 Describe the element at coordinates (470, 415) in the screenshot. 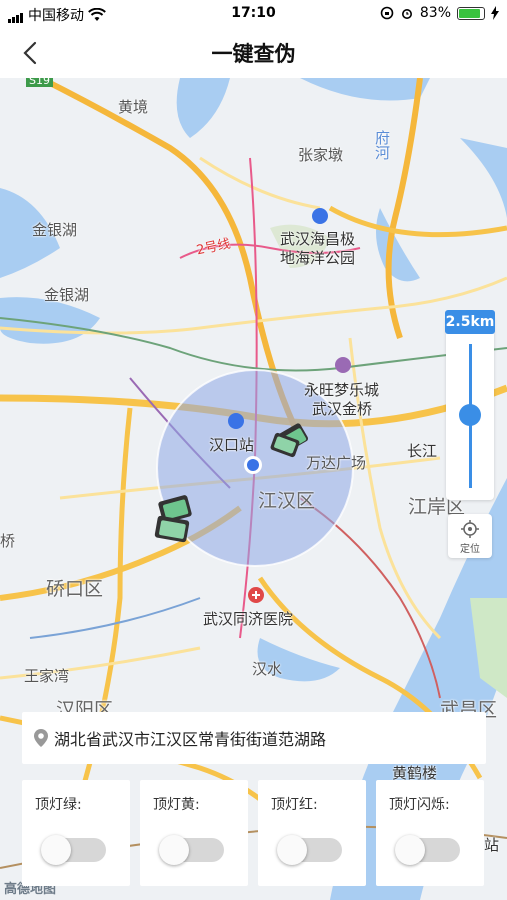

I see `zoom-slider-handle` at that location.